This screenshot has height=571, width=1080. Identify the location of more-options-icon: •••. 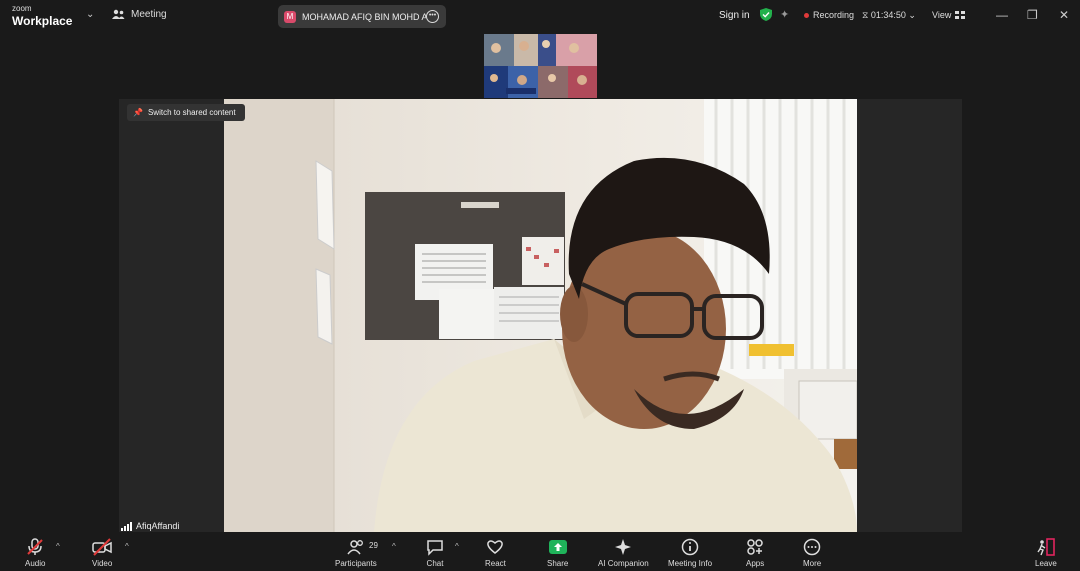
(432, 16).